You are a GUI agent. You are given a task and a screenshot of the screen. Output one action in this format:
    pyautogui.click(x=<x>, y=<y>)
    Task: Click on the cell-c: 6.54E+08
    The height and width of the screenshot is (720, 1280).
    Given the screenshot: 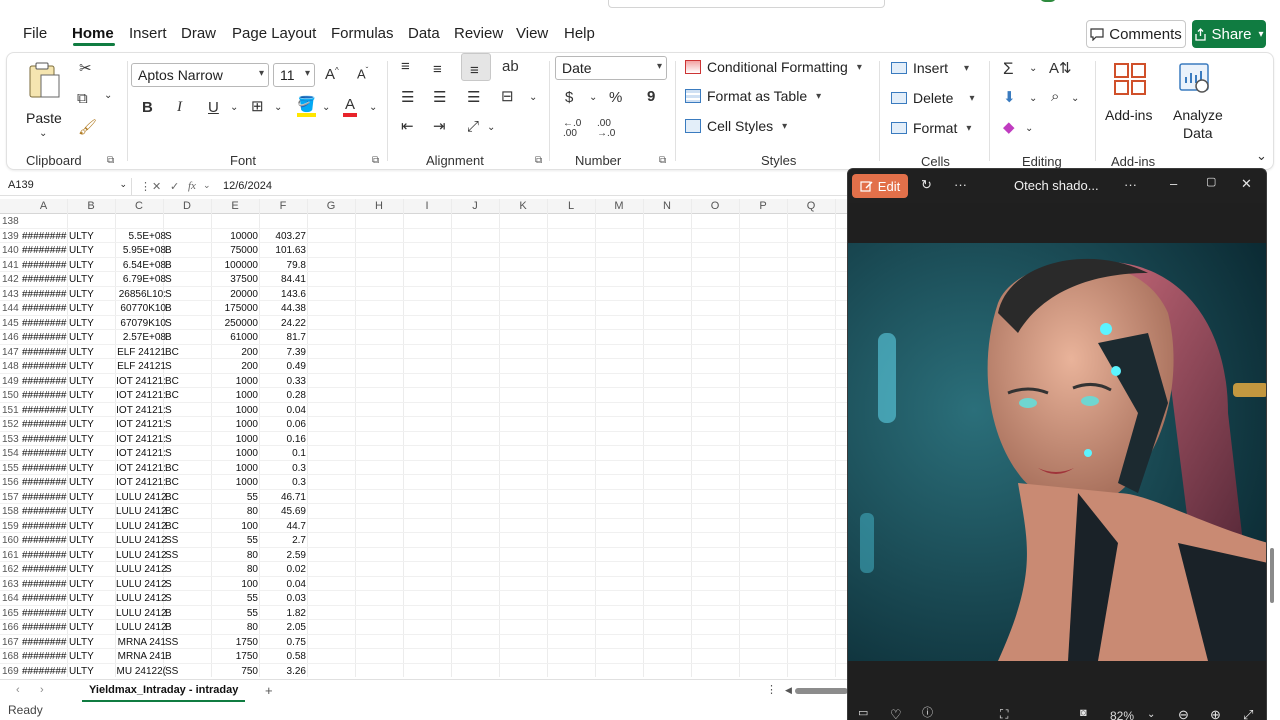 What is the action you would take?
    pyautogui.click(x=141, y=265)
    